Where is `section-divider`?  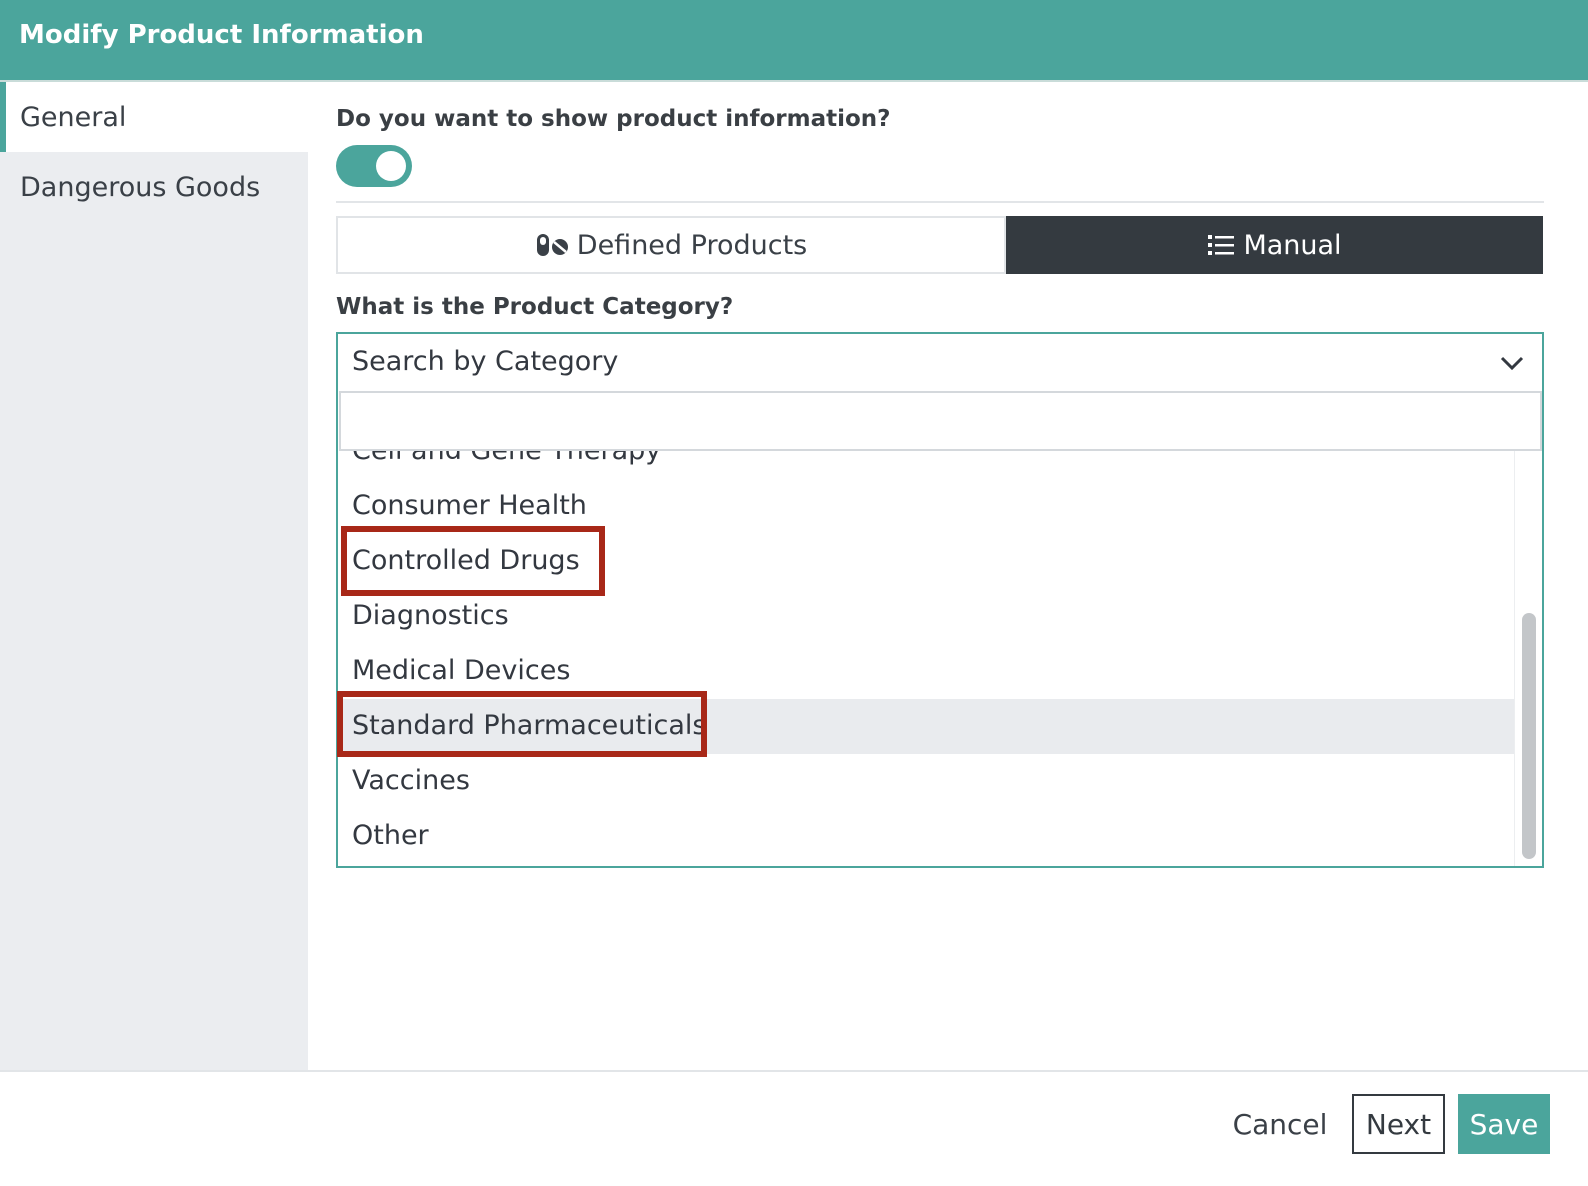 section-divider is located at coordinates (940, 202).